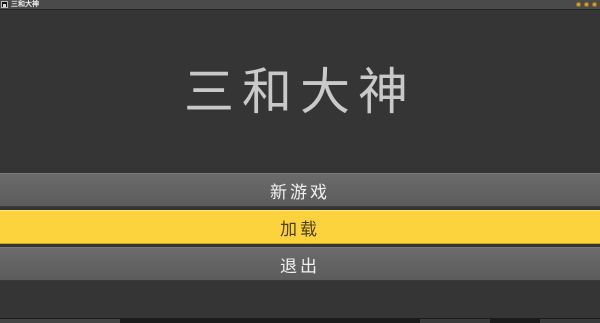  What do you see at coordinates (594, 4) in the screenshot?
I see `close-button` at bounding box center [594, 4].